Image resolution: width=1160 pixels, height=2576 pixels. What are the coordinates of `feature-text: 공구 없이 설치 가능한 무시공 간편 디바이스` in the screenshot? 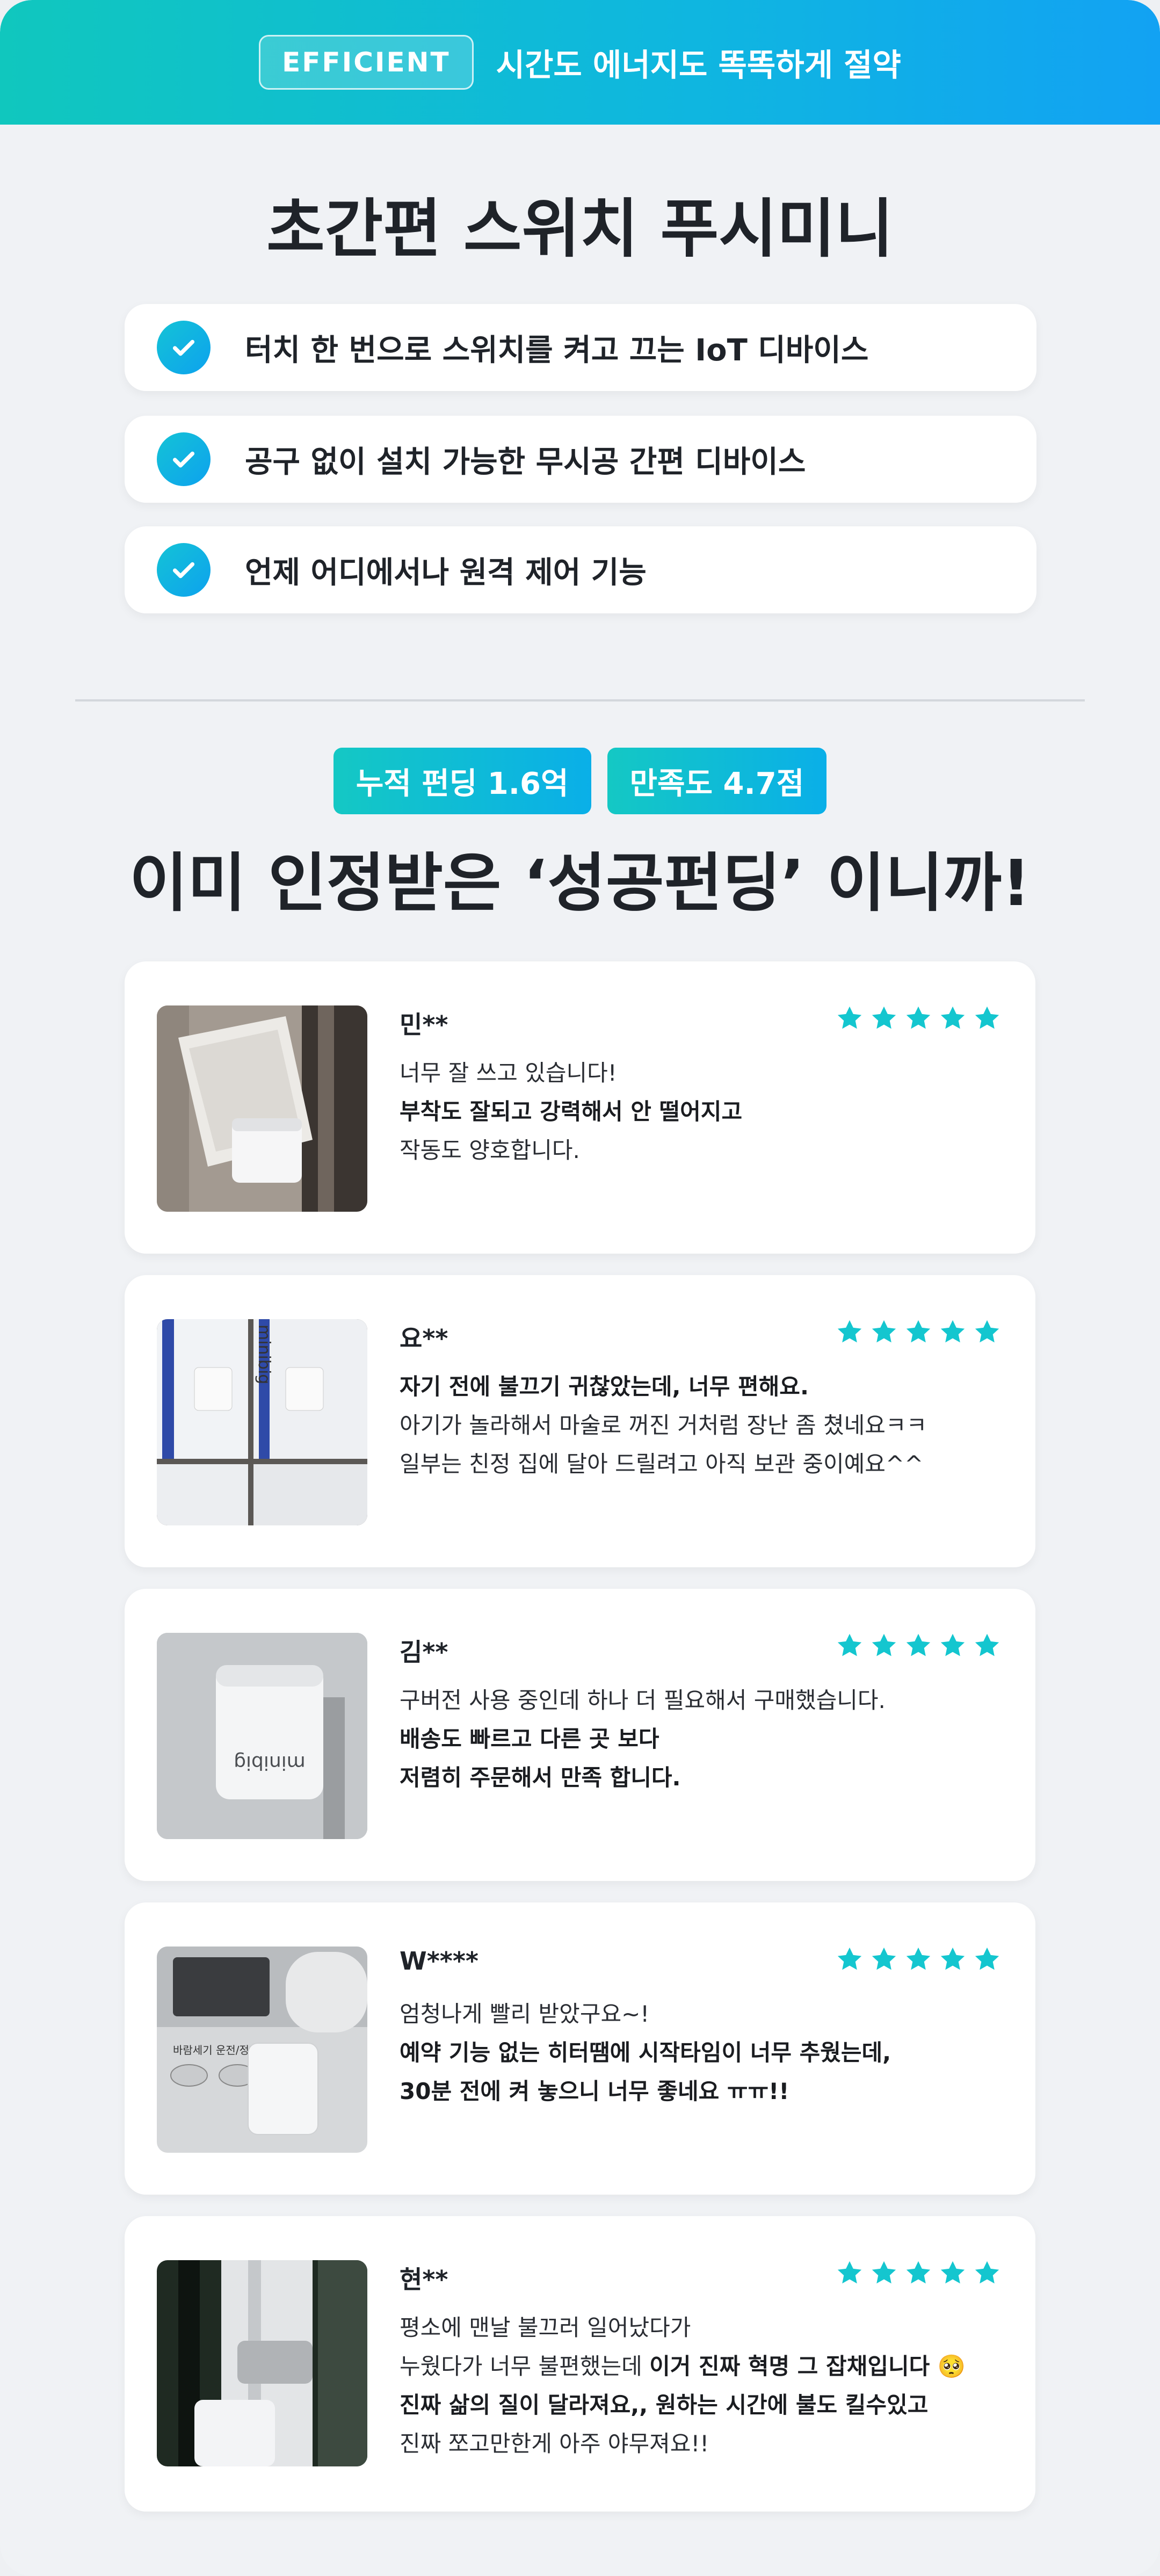 It's located at (525, 462).